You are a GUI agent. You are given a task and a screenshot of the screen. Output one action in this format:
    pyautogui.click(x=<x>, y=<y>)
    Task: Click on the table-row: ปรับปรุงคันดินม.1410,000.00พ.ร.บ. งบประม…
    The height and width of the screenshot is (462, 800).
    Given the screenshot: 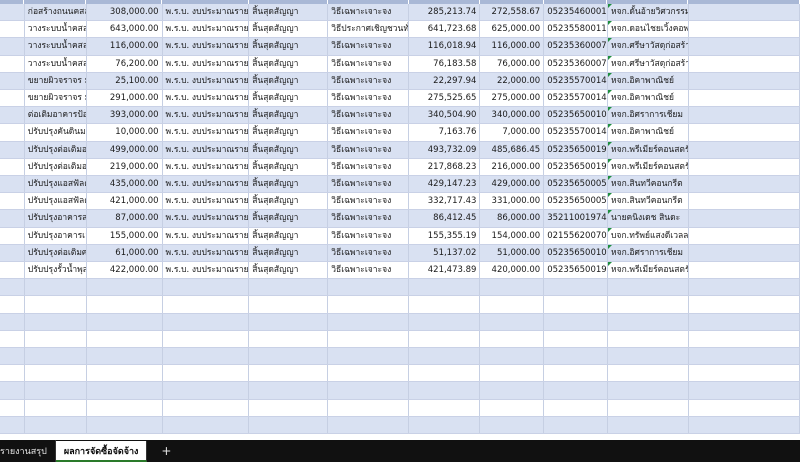 What is the action you would take?
    pyautogui.click(x=400, y=133)
    